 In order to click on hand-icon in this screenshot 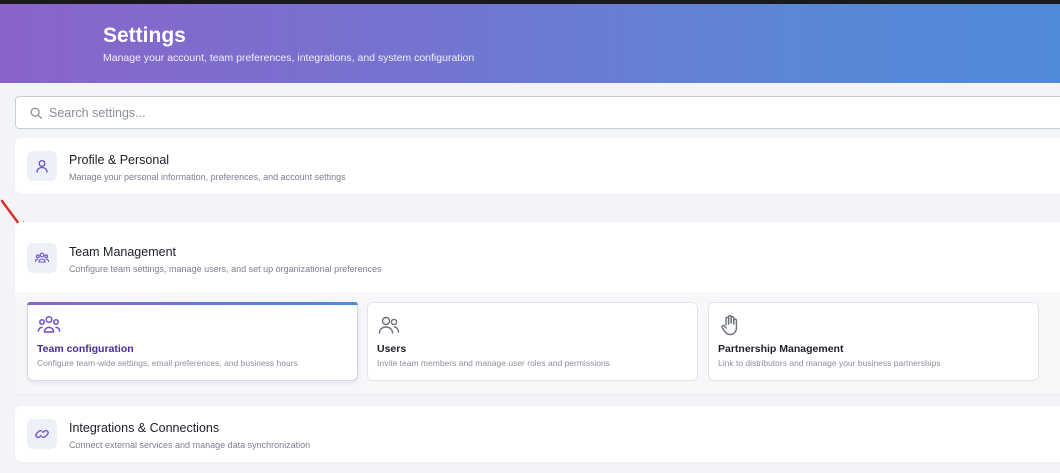, I will do `click(729, 325)`.